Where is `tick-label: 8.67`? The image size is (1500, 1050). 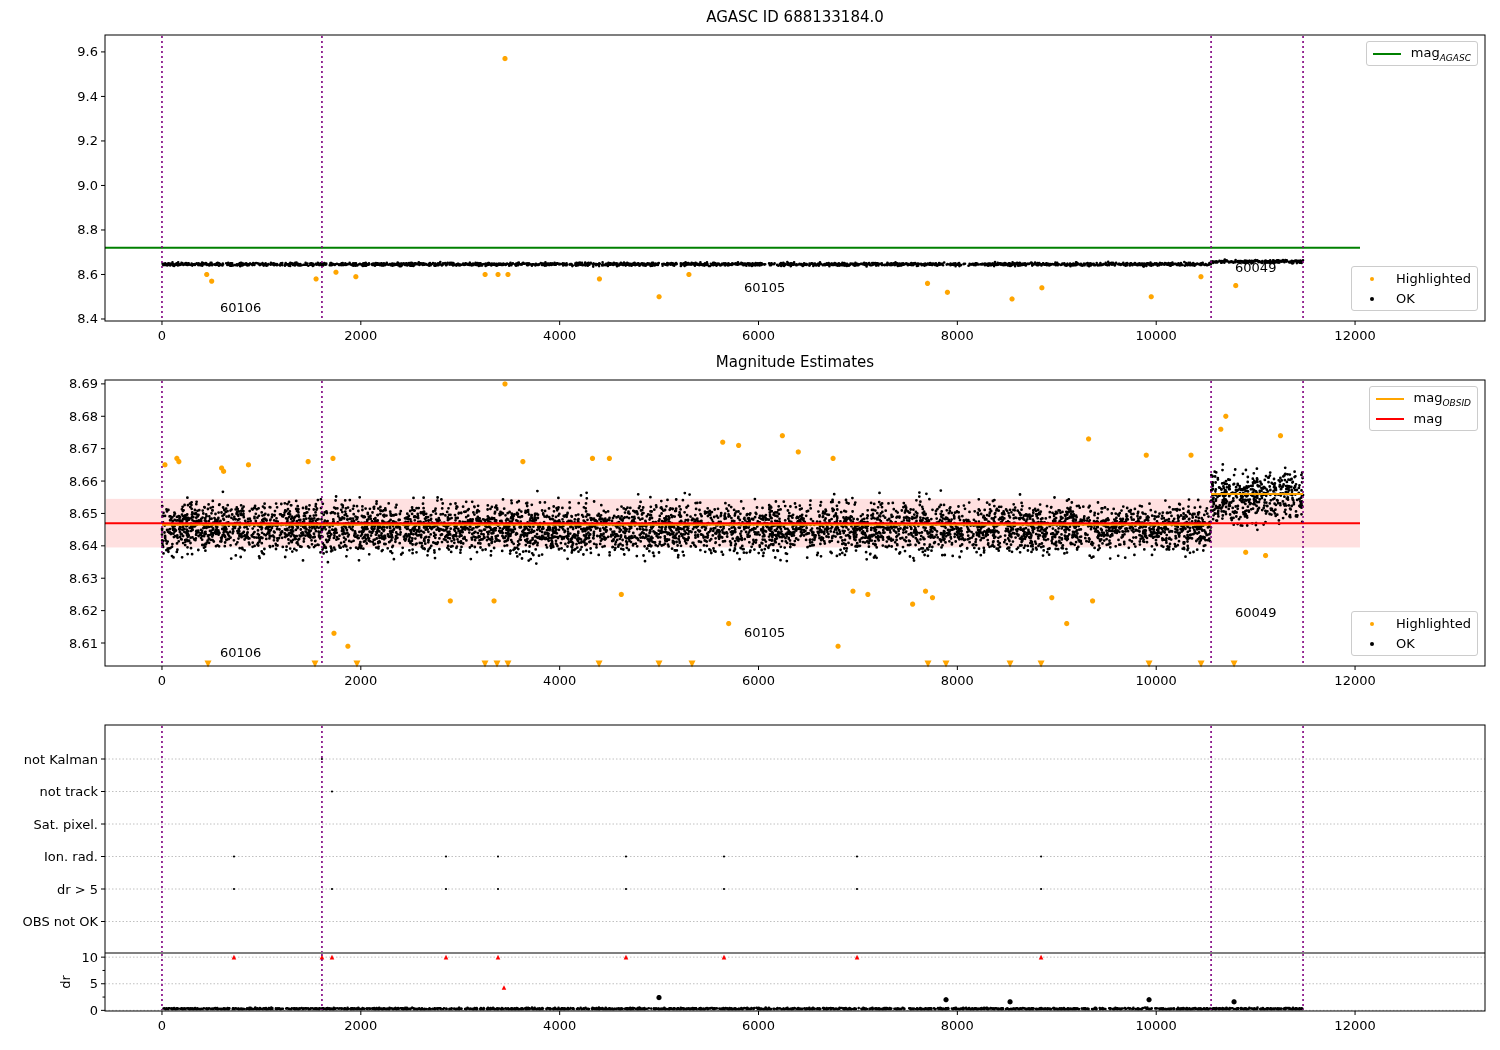
tick-label: 8.67 is located at coordinates (83, 449).